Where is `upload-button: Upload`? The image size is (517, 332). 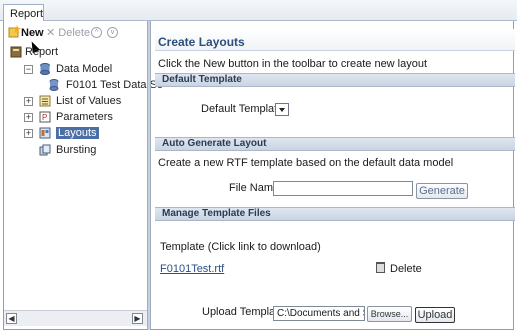 upload-button: Upload is located at coordinates (435, 315).